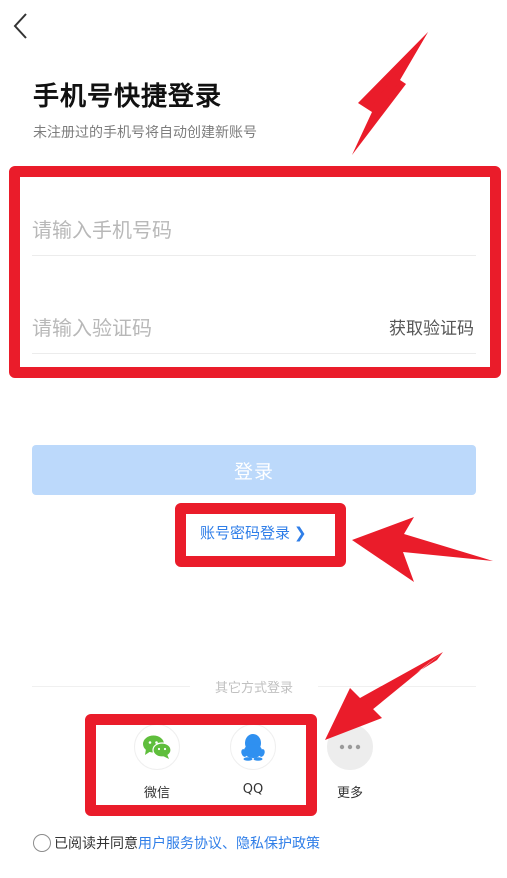  I want to click on more-login-button: 更多, so click(350, 762).